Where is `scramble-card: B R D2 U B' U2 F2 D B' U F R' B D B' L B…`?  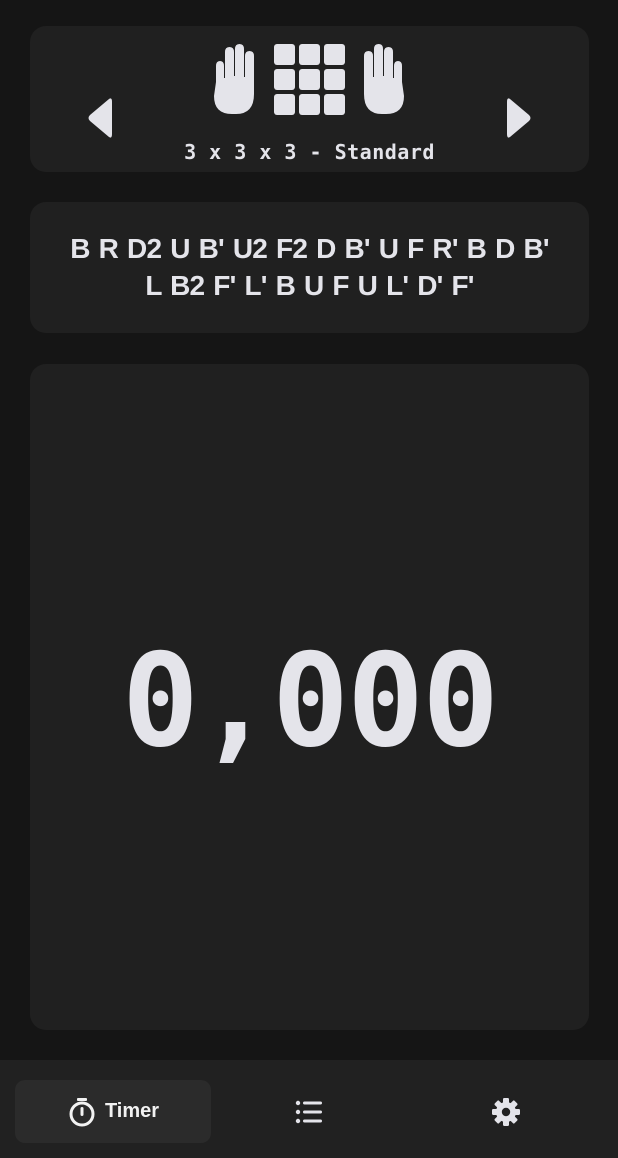 scramble-card: B R D2 U B' U2 F2 D B' U F R' B D B' L B… is located at coordinates (309, 267).